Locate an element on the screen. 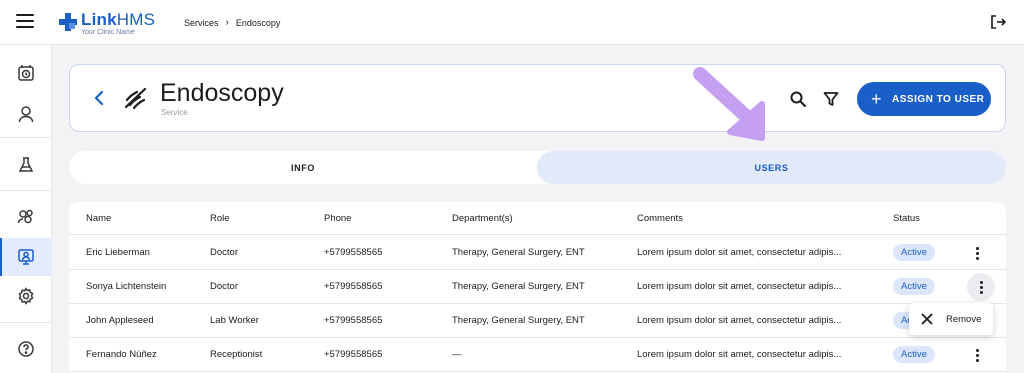 The image size is (1024, 373). logo-cross-icon is located at coordinates (68, 22).